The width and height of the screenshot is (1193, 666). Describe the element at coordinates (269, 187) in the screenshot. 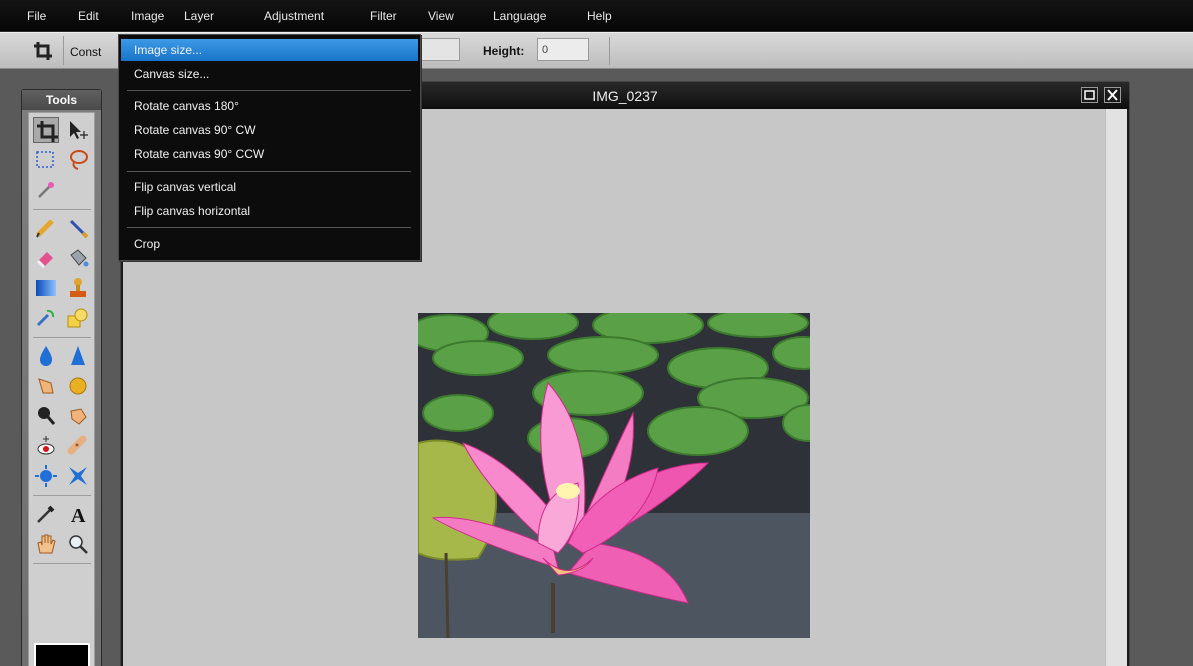

I see `menu-item-flip-vertical: Flip canvas vertical` at that location.